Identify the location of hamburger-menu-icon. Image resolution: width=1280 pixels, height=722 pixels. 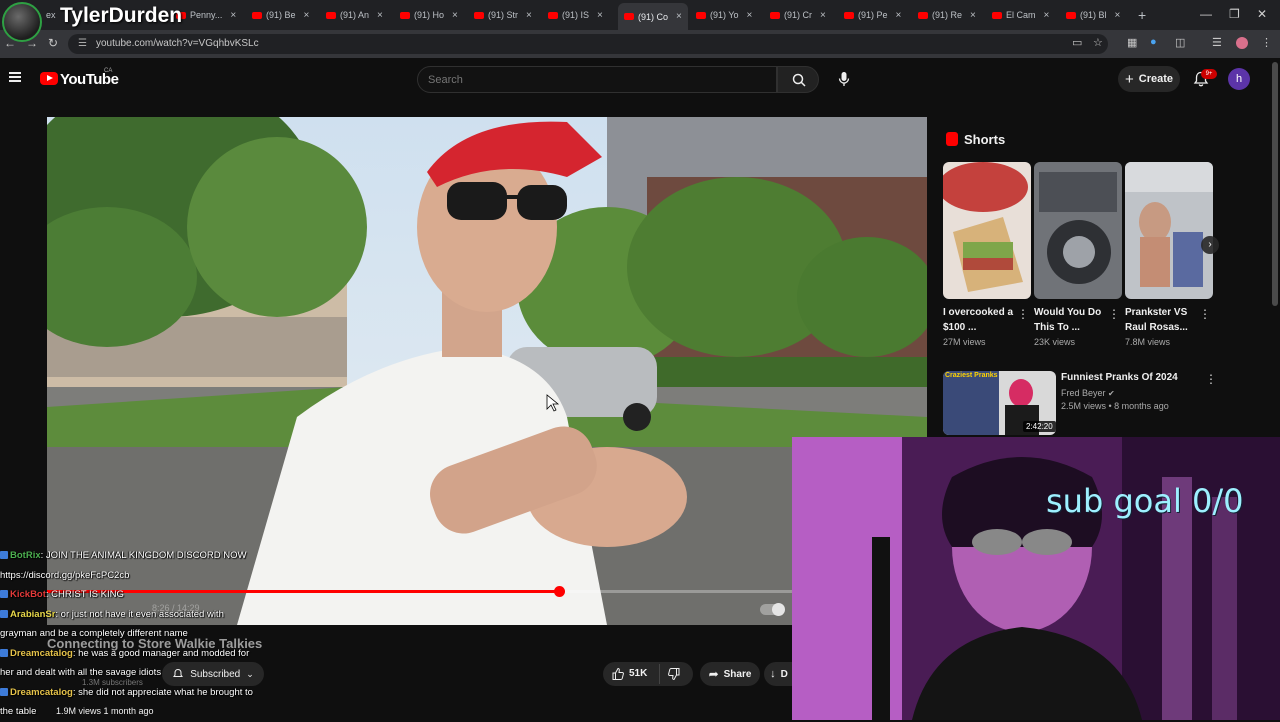
(15, 77).